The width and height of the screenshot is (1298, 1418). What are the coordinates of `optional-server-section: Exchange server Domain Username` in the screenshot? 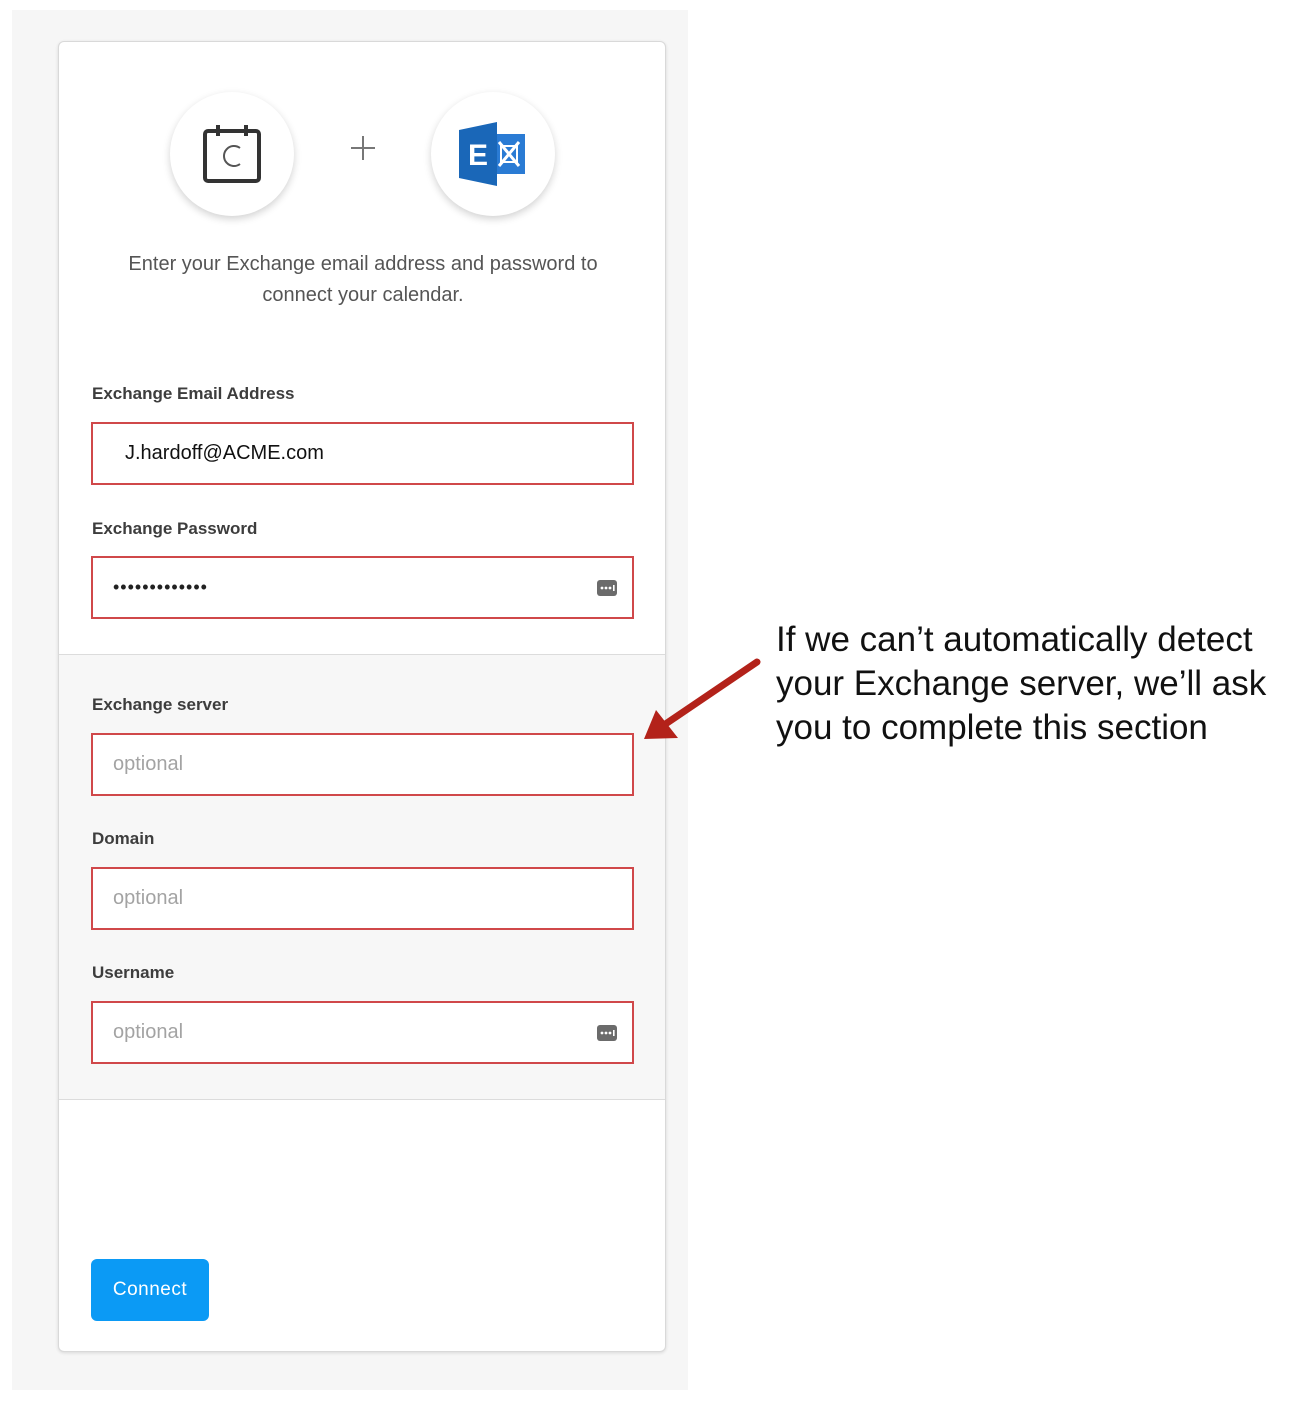 It's located at (362, 877).